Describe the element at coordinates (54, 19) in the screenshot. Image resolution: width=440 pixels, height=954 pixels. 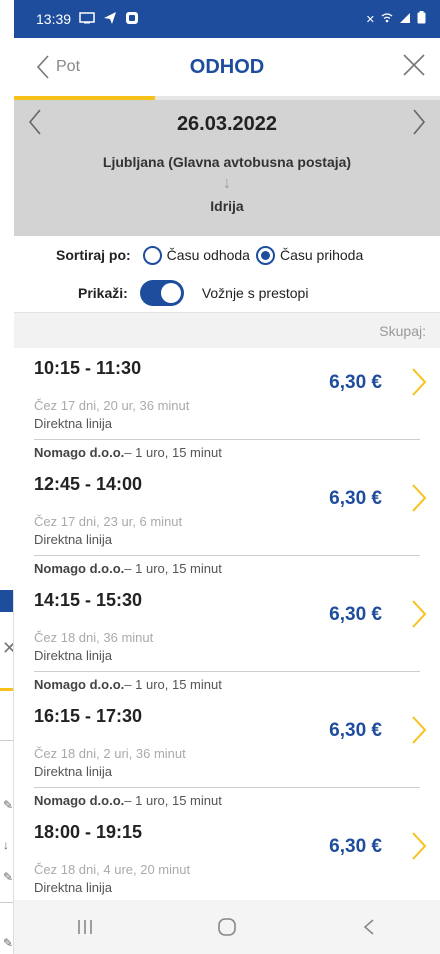
I see `status-time: 13:39` at that location.